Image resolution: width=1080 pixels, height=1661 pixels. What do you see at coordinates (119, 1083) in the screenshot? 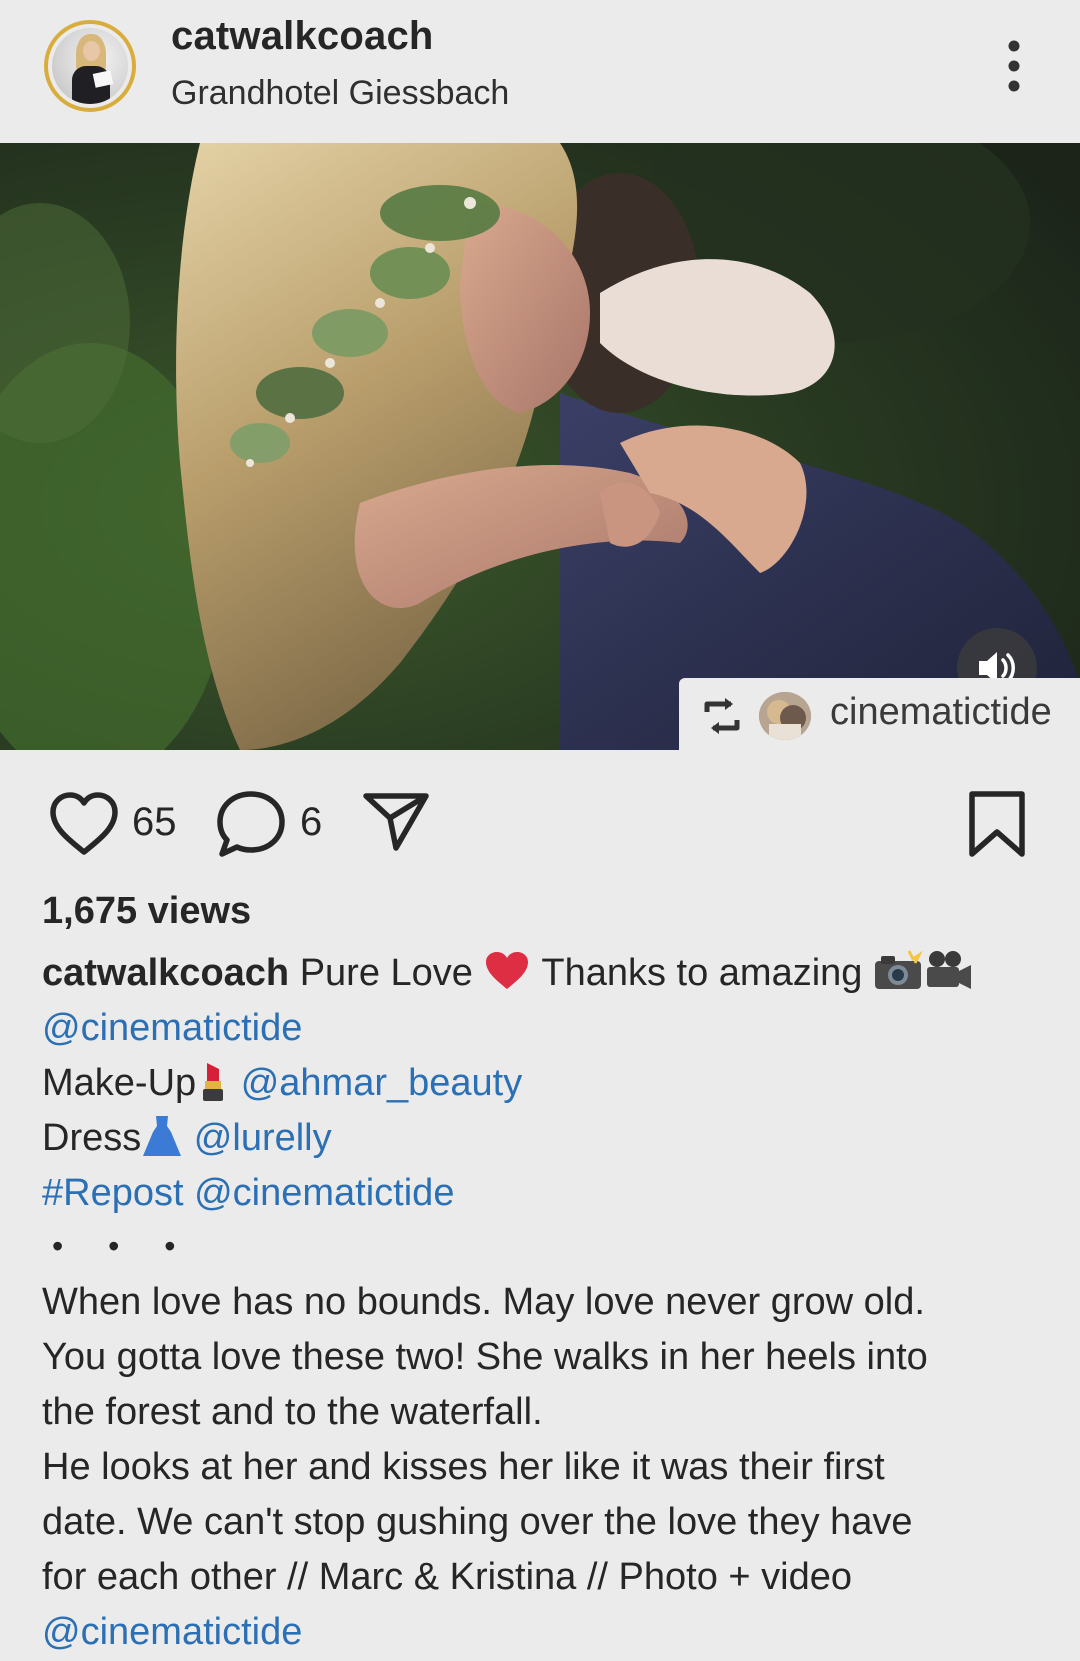
I see `makeup-label: Make-Up` at bounding box center [119, 1083].